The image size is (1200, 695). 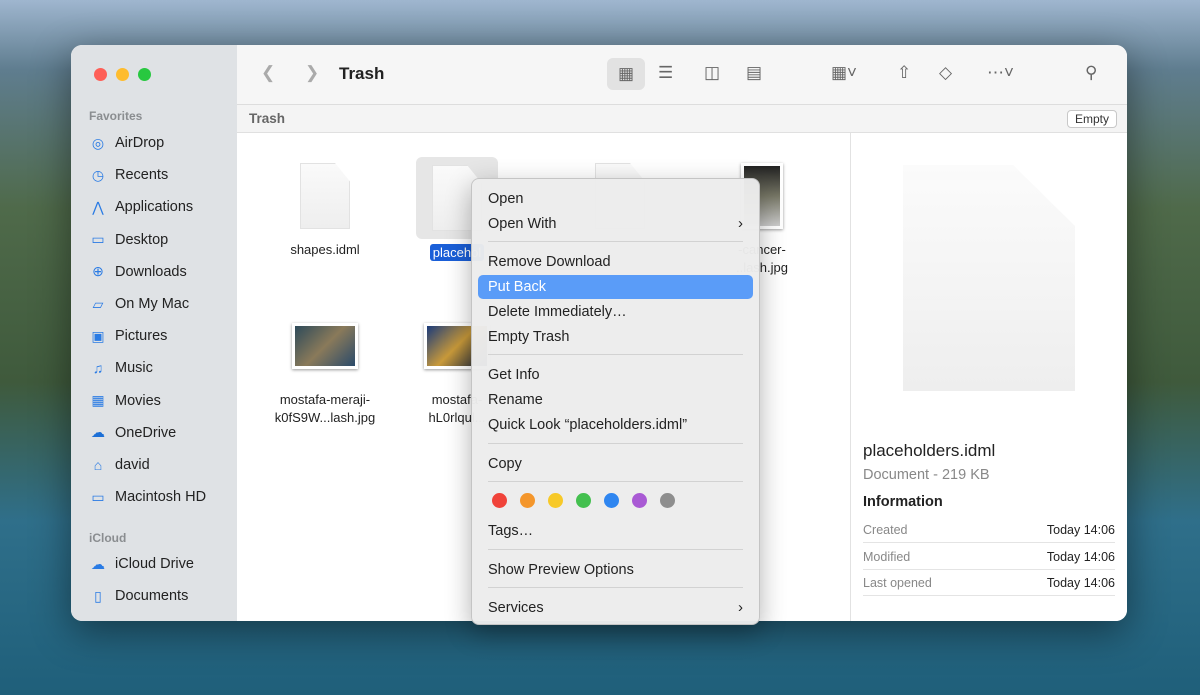 I want to click on more-actions-button: ⋯˅, so click(x=1000, y=73).